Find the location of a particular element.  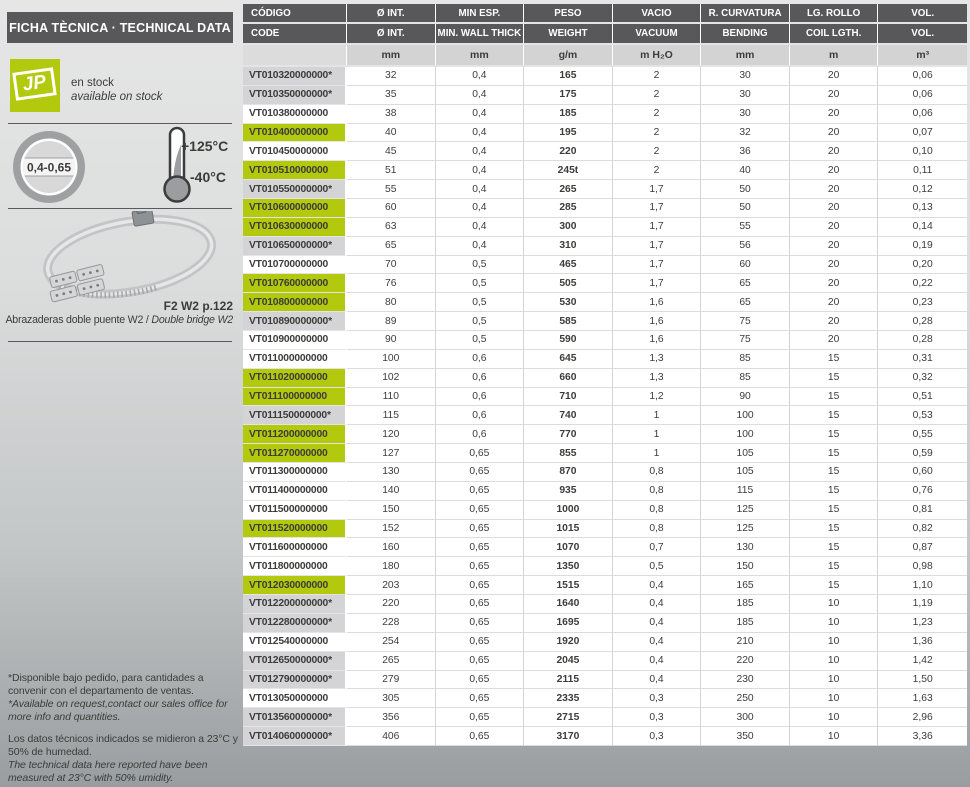

cell-weight: 265 is located at coordinates (568, 190).